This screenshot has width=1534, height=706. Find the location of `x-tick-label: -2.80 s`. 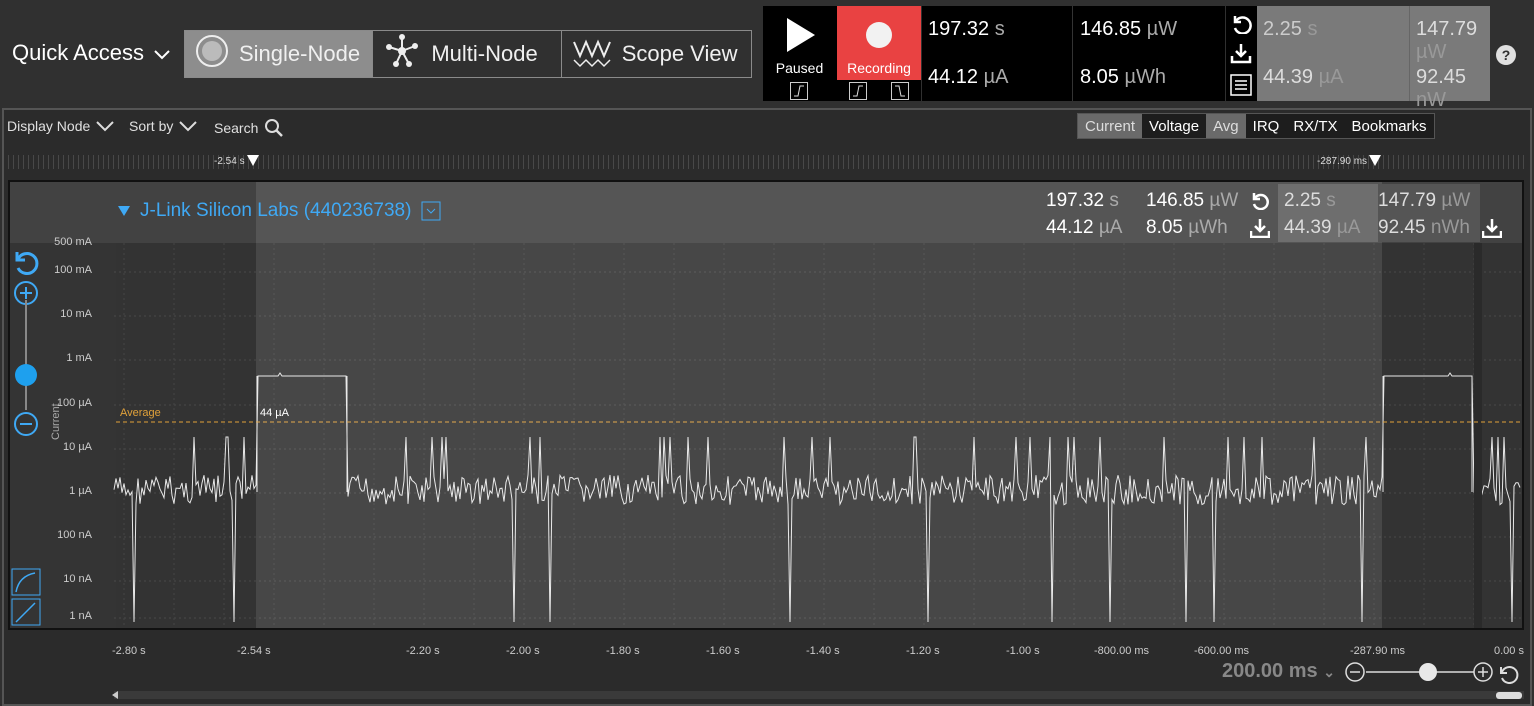

x-tick-label: -2.80 s is located at coordinates (129, 651).